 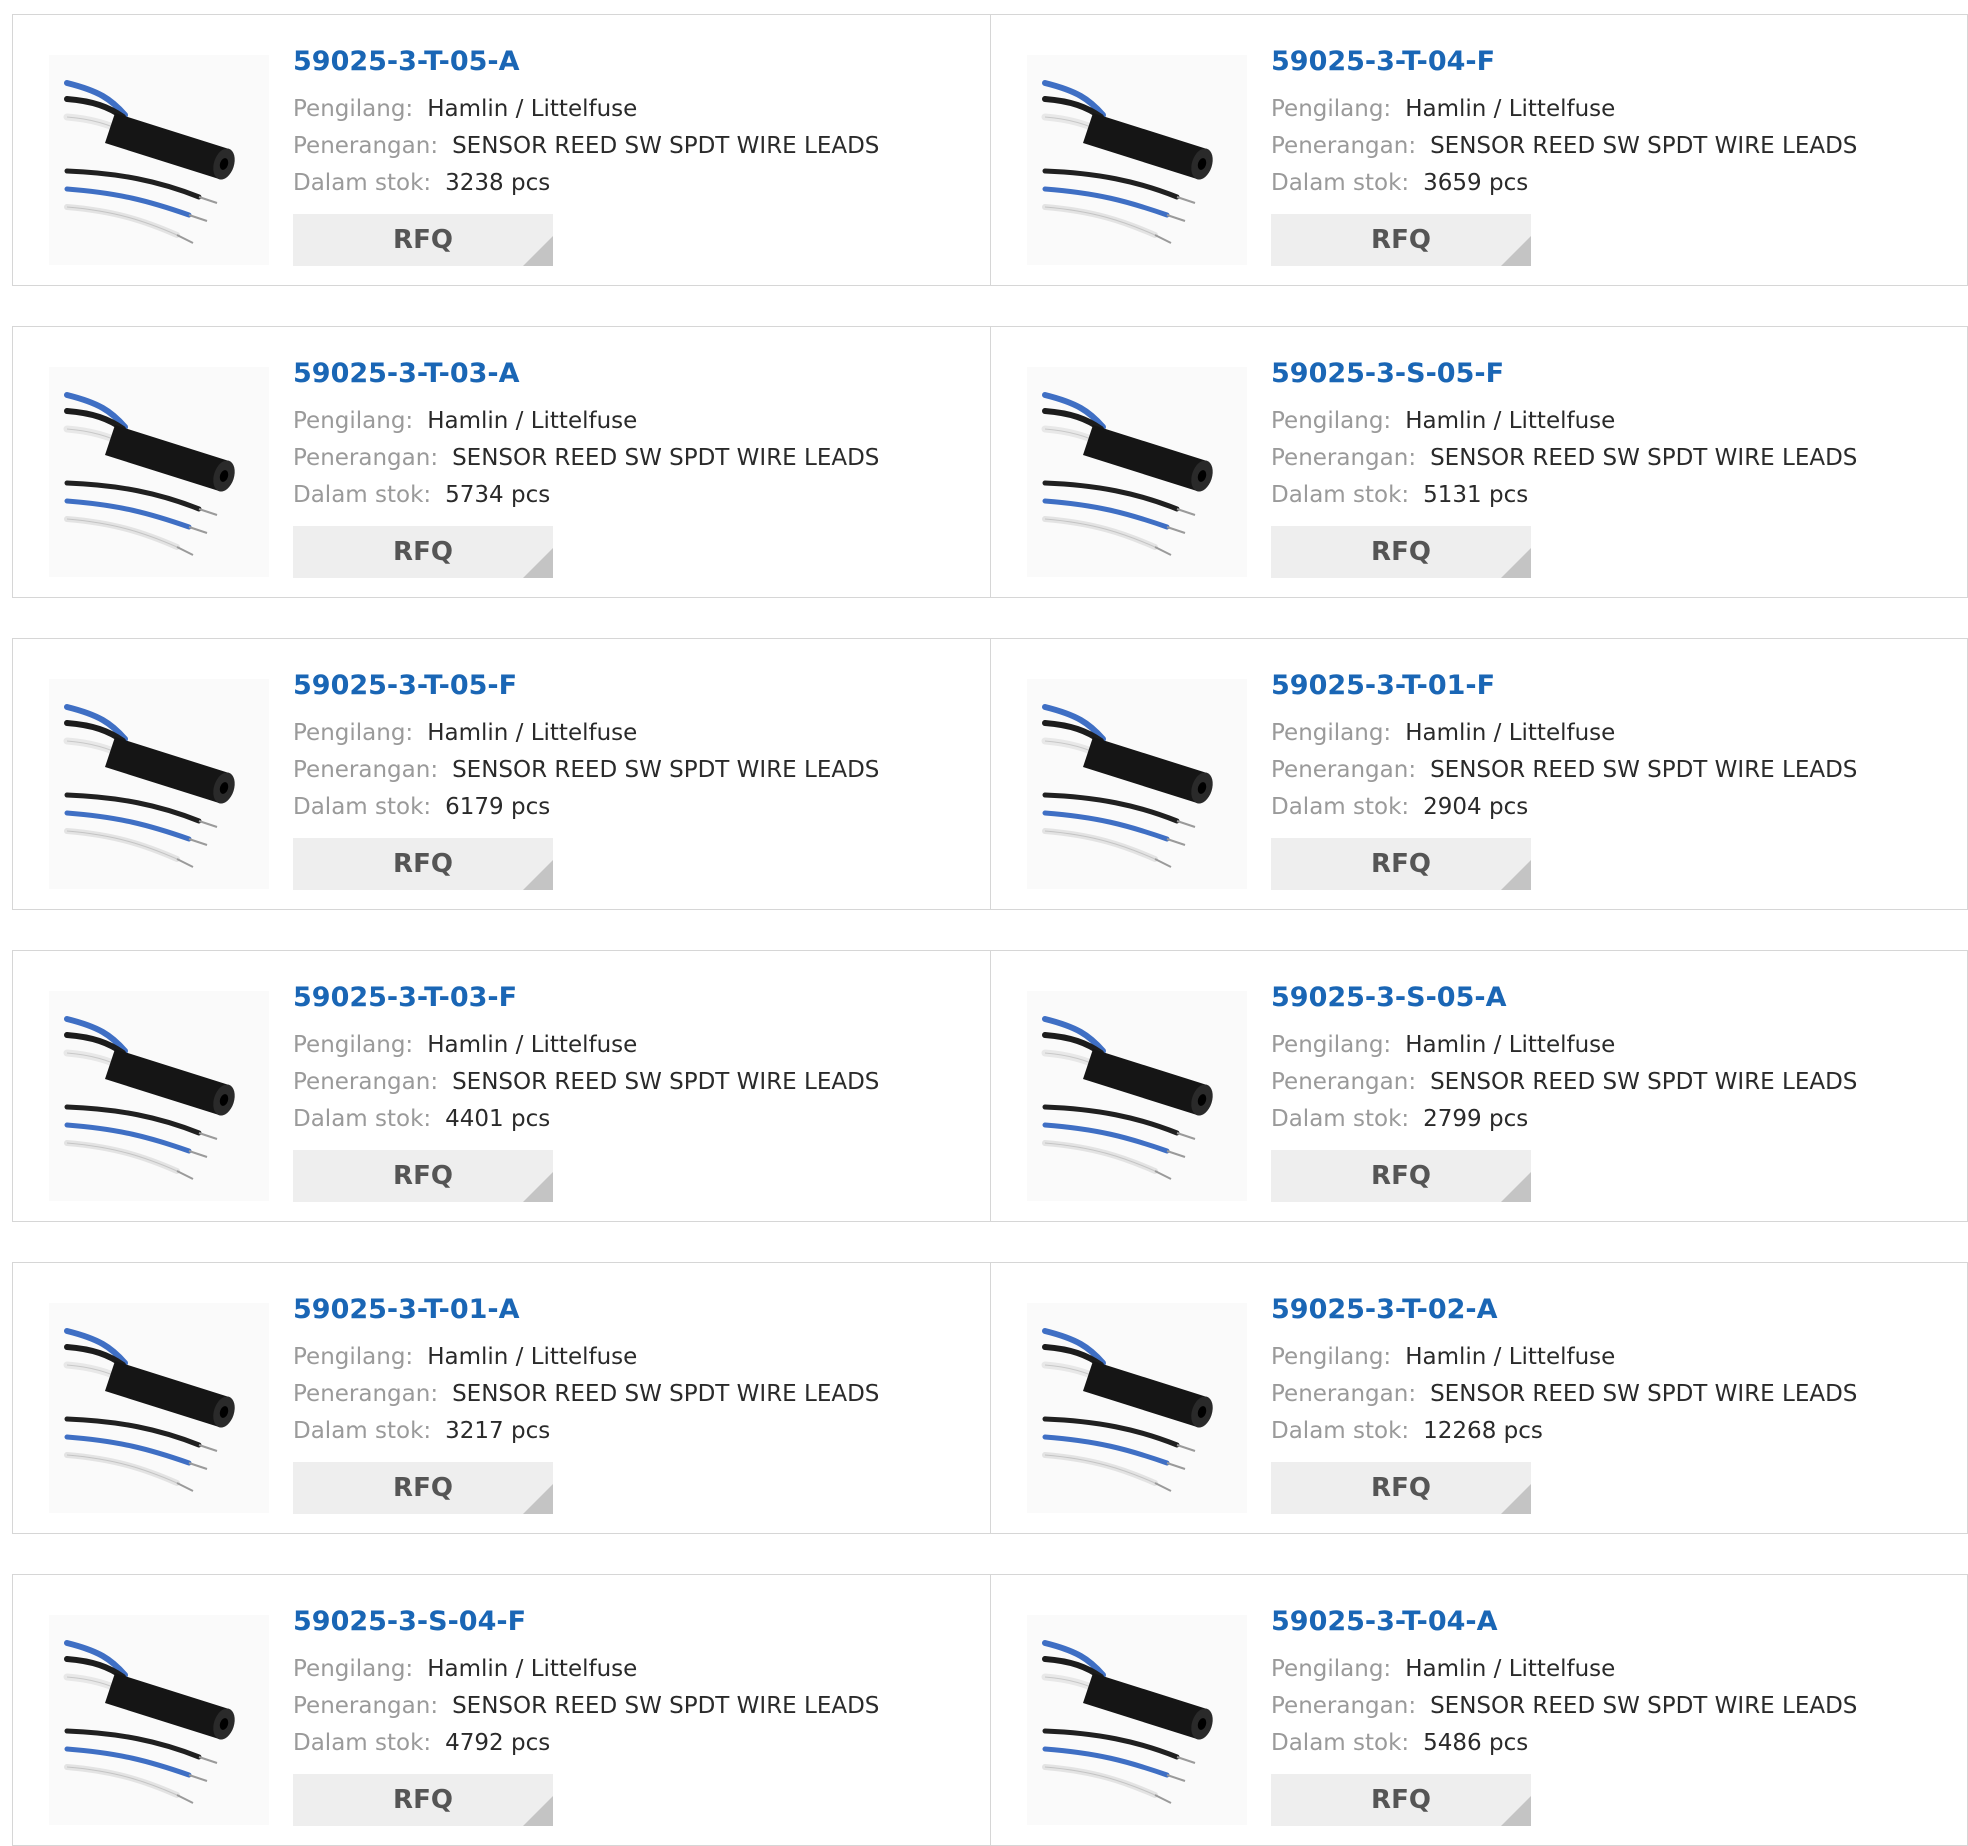 I want to click on part-number-link: 59025-3-T-01-A, so click(x=586, y=1310).